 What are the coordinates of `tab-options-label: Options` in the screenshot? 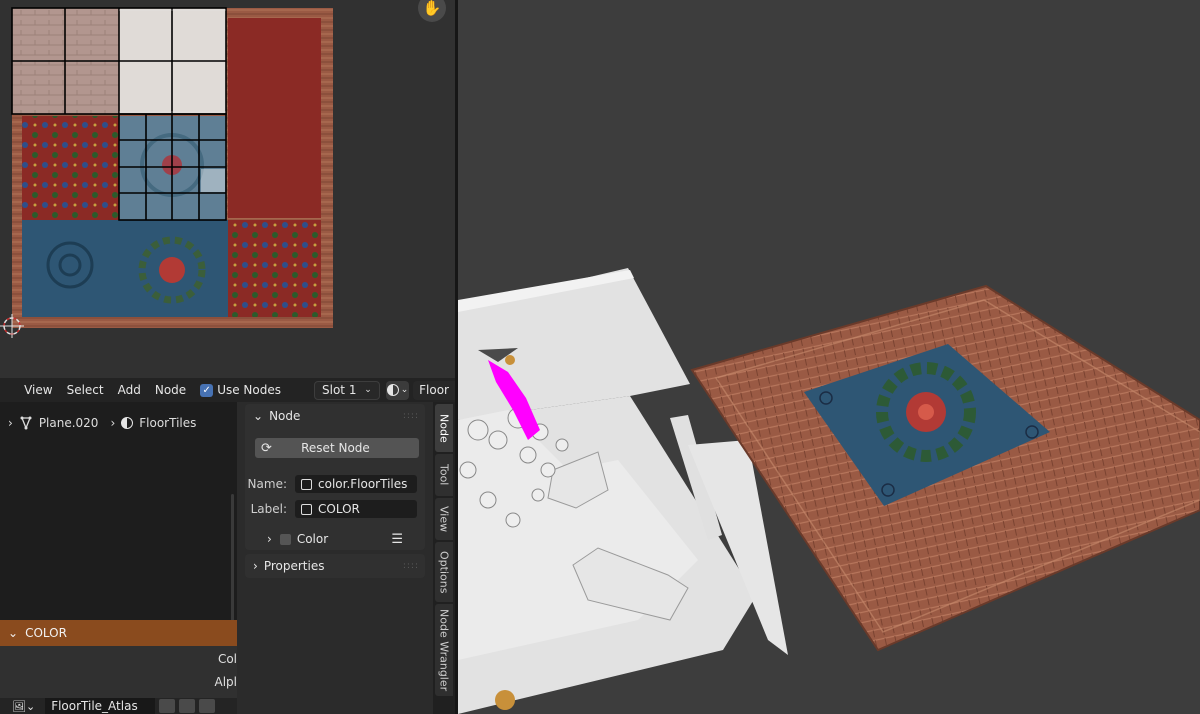 It's located at (444, 572).